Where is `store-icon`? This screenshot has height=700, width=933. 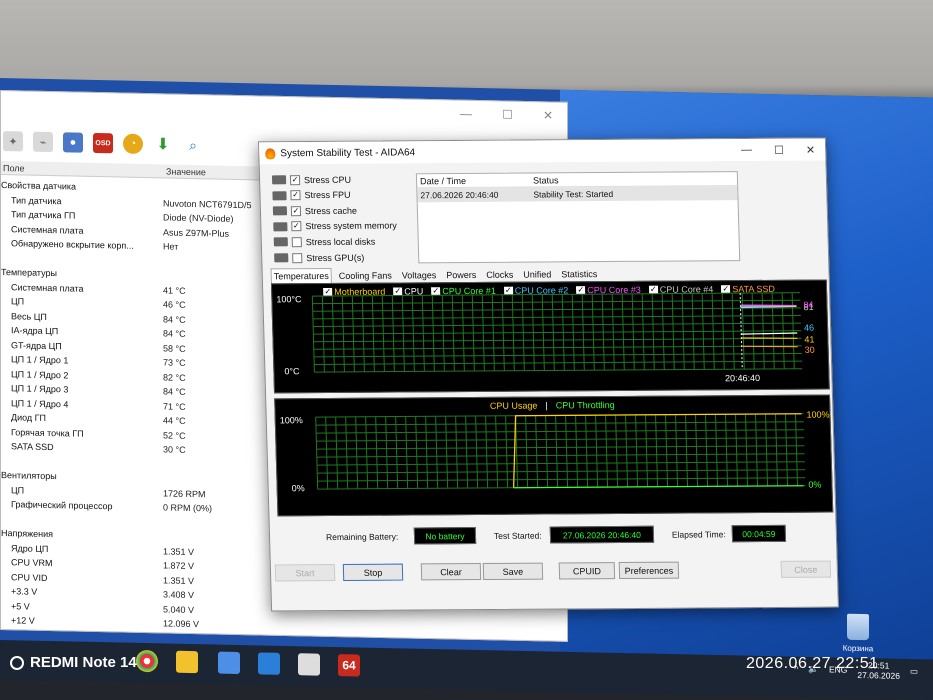
store-icon is located at coordinates (229, 663).